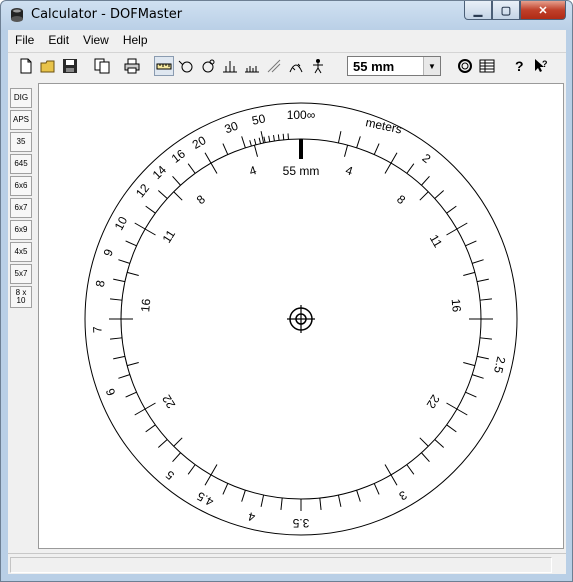 The image size is (573, 582). Describe the element at coordinates (21, 274) in the screenshot. I see `format-button-5x7: 5x7` at that location.